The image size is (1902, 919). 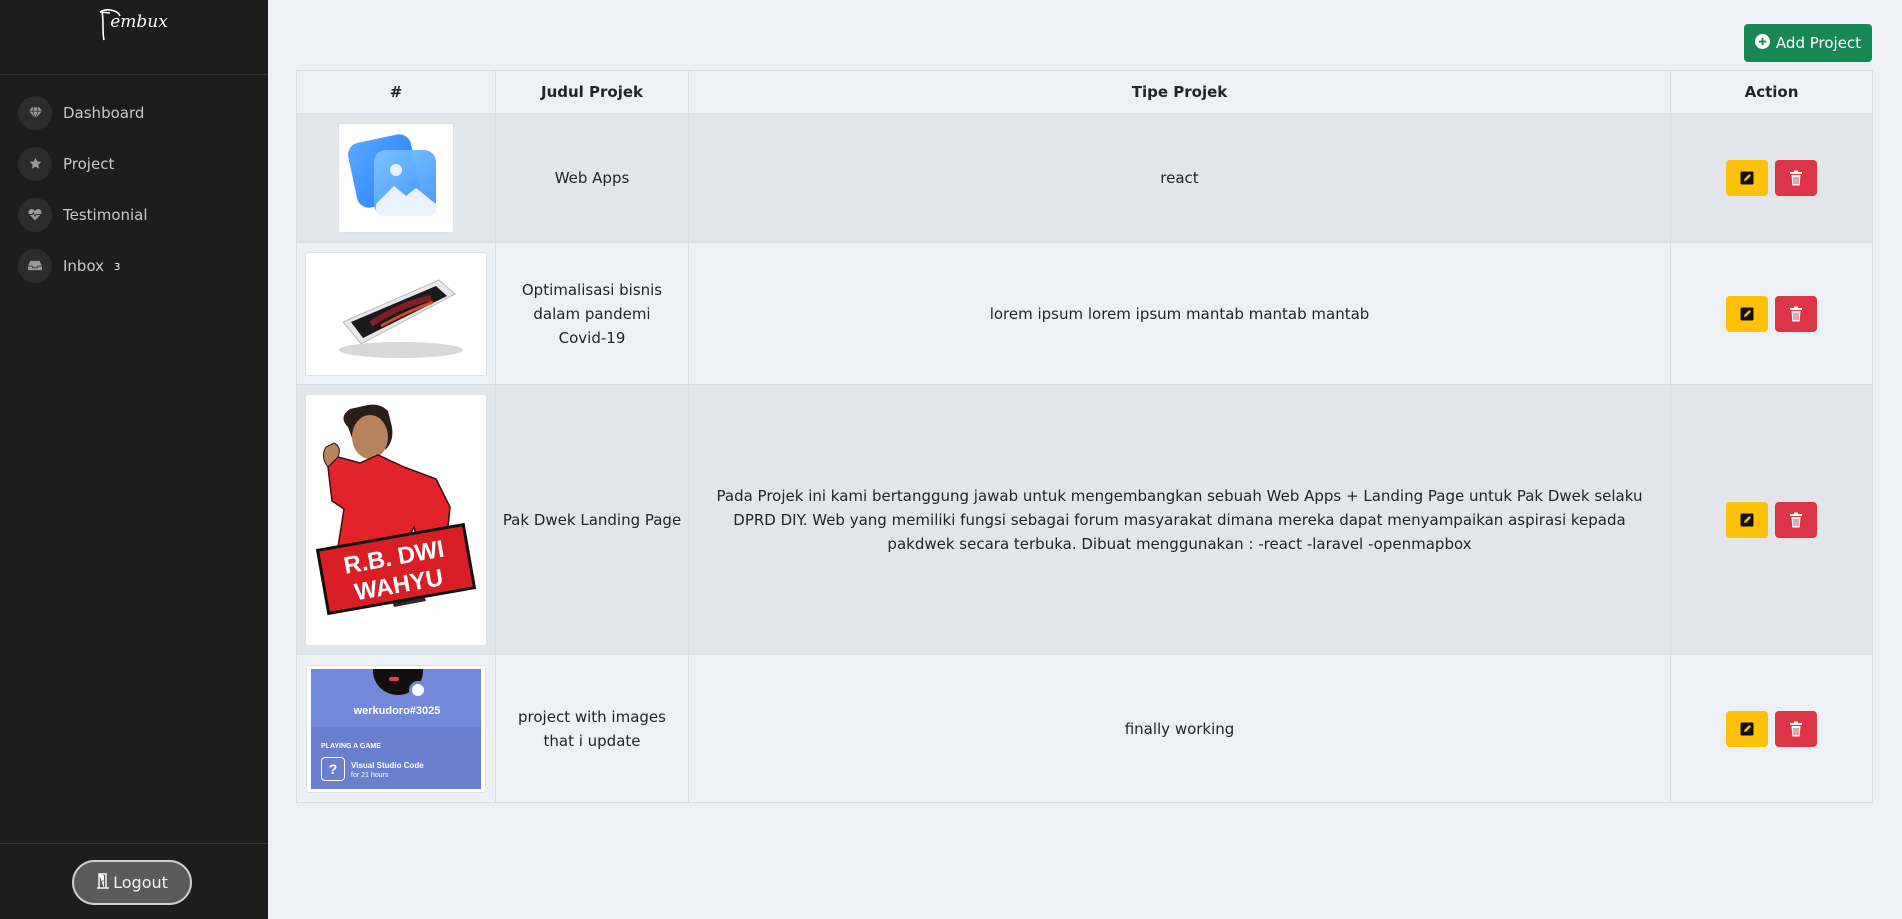 What do you see at coordinates (103, 882) in the screenshot?
I see `door-icon` at bounding box center [103, 882].